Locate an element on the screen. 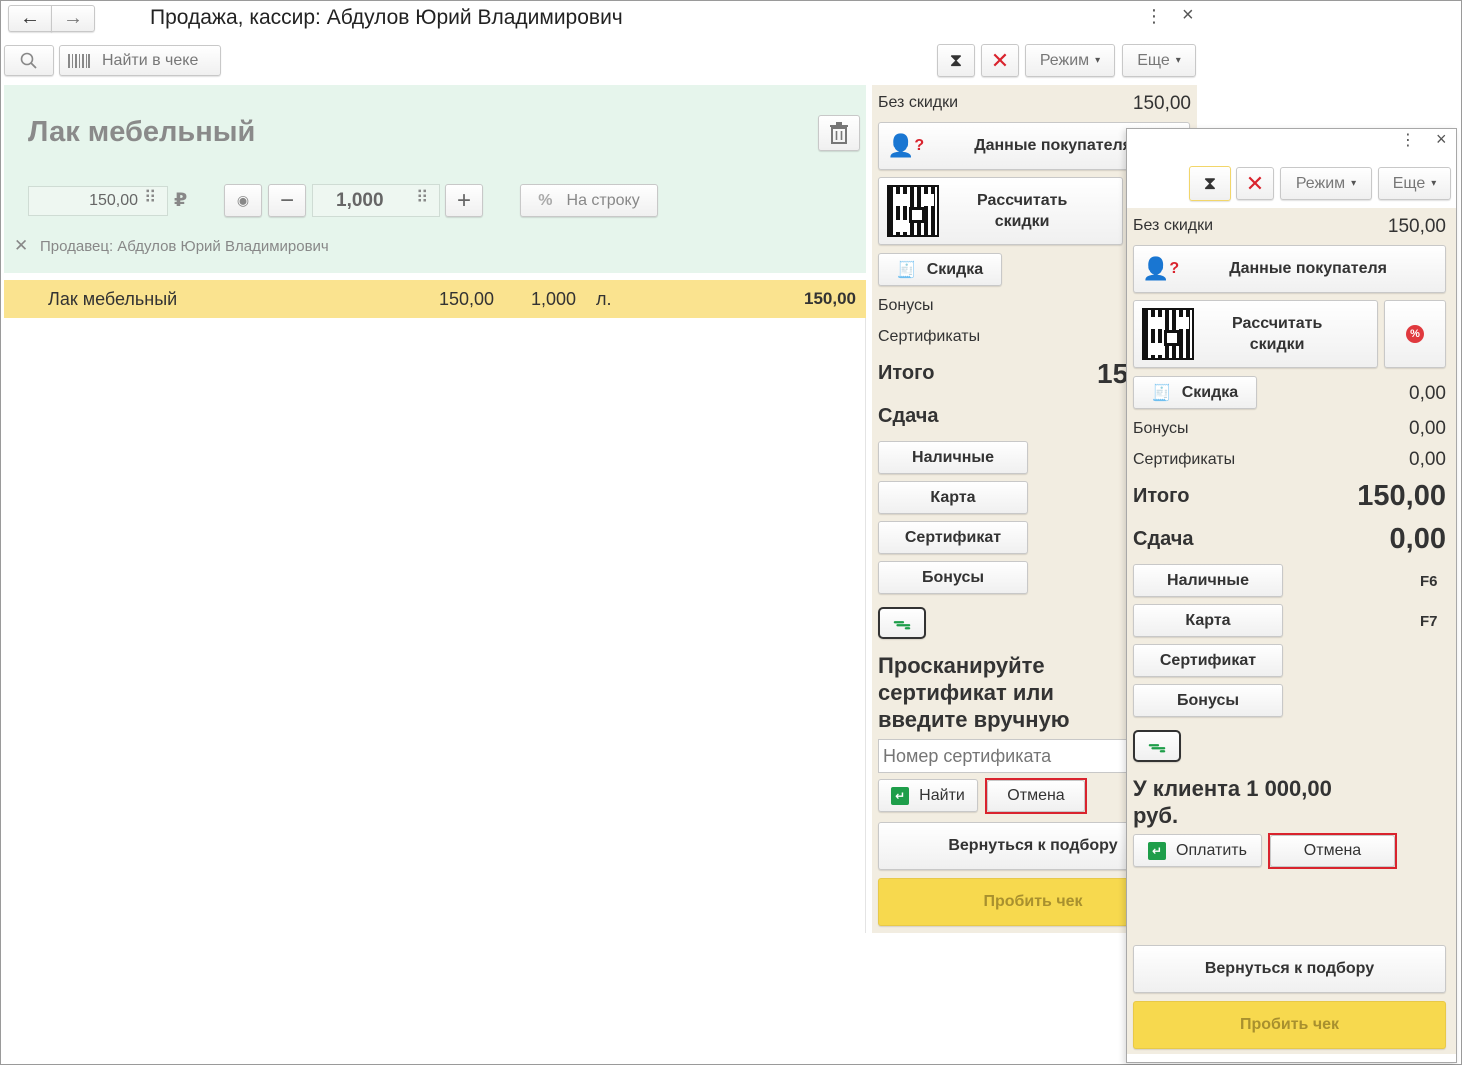 This screenshot has height=1065, width=1462. receipt-divider is located at coordinates (865, 625).